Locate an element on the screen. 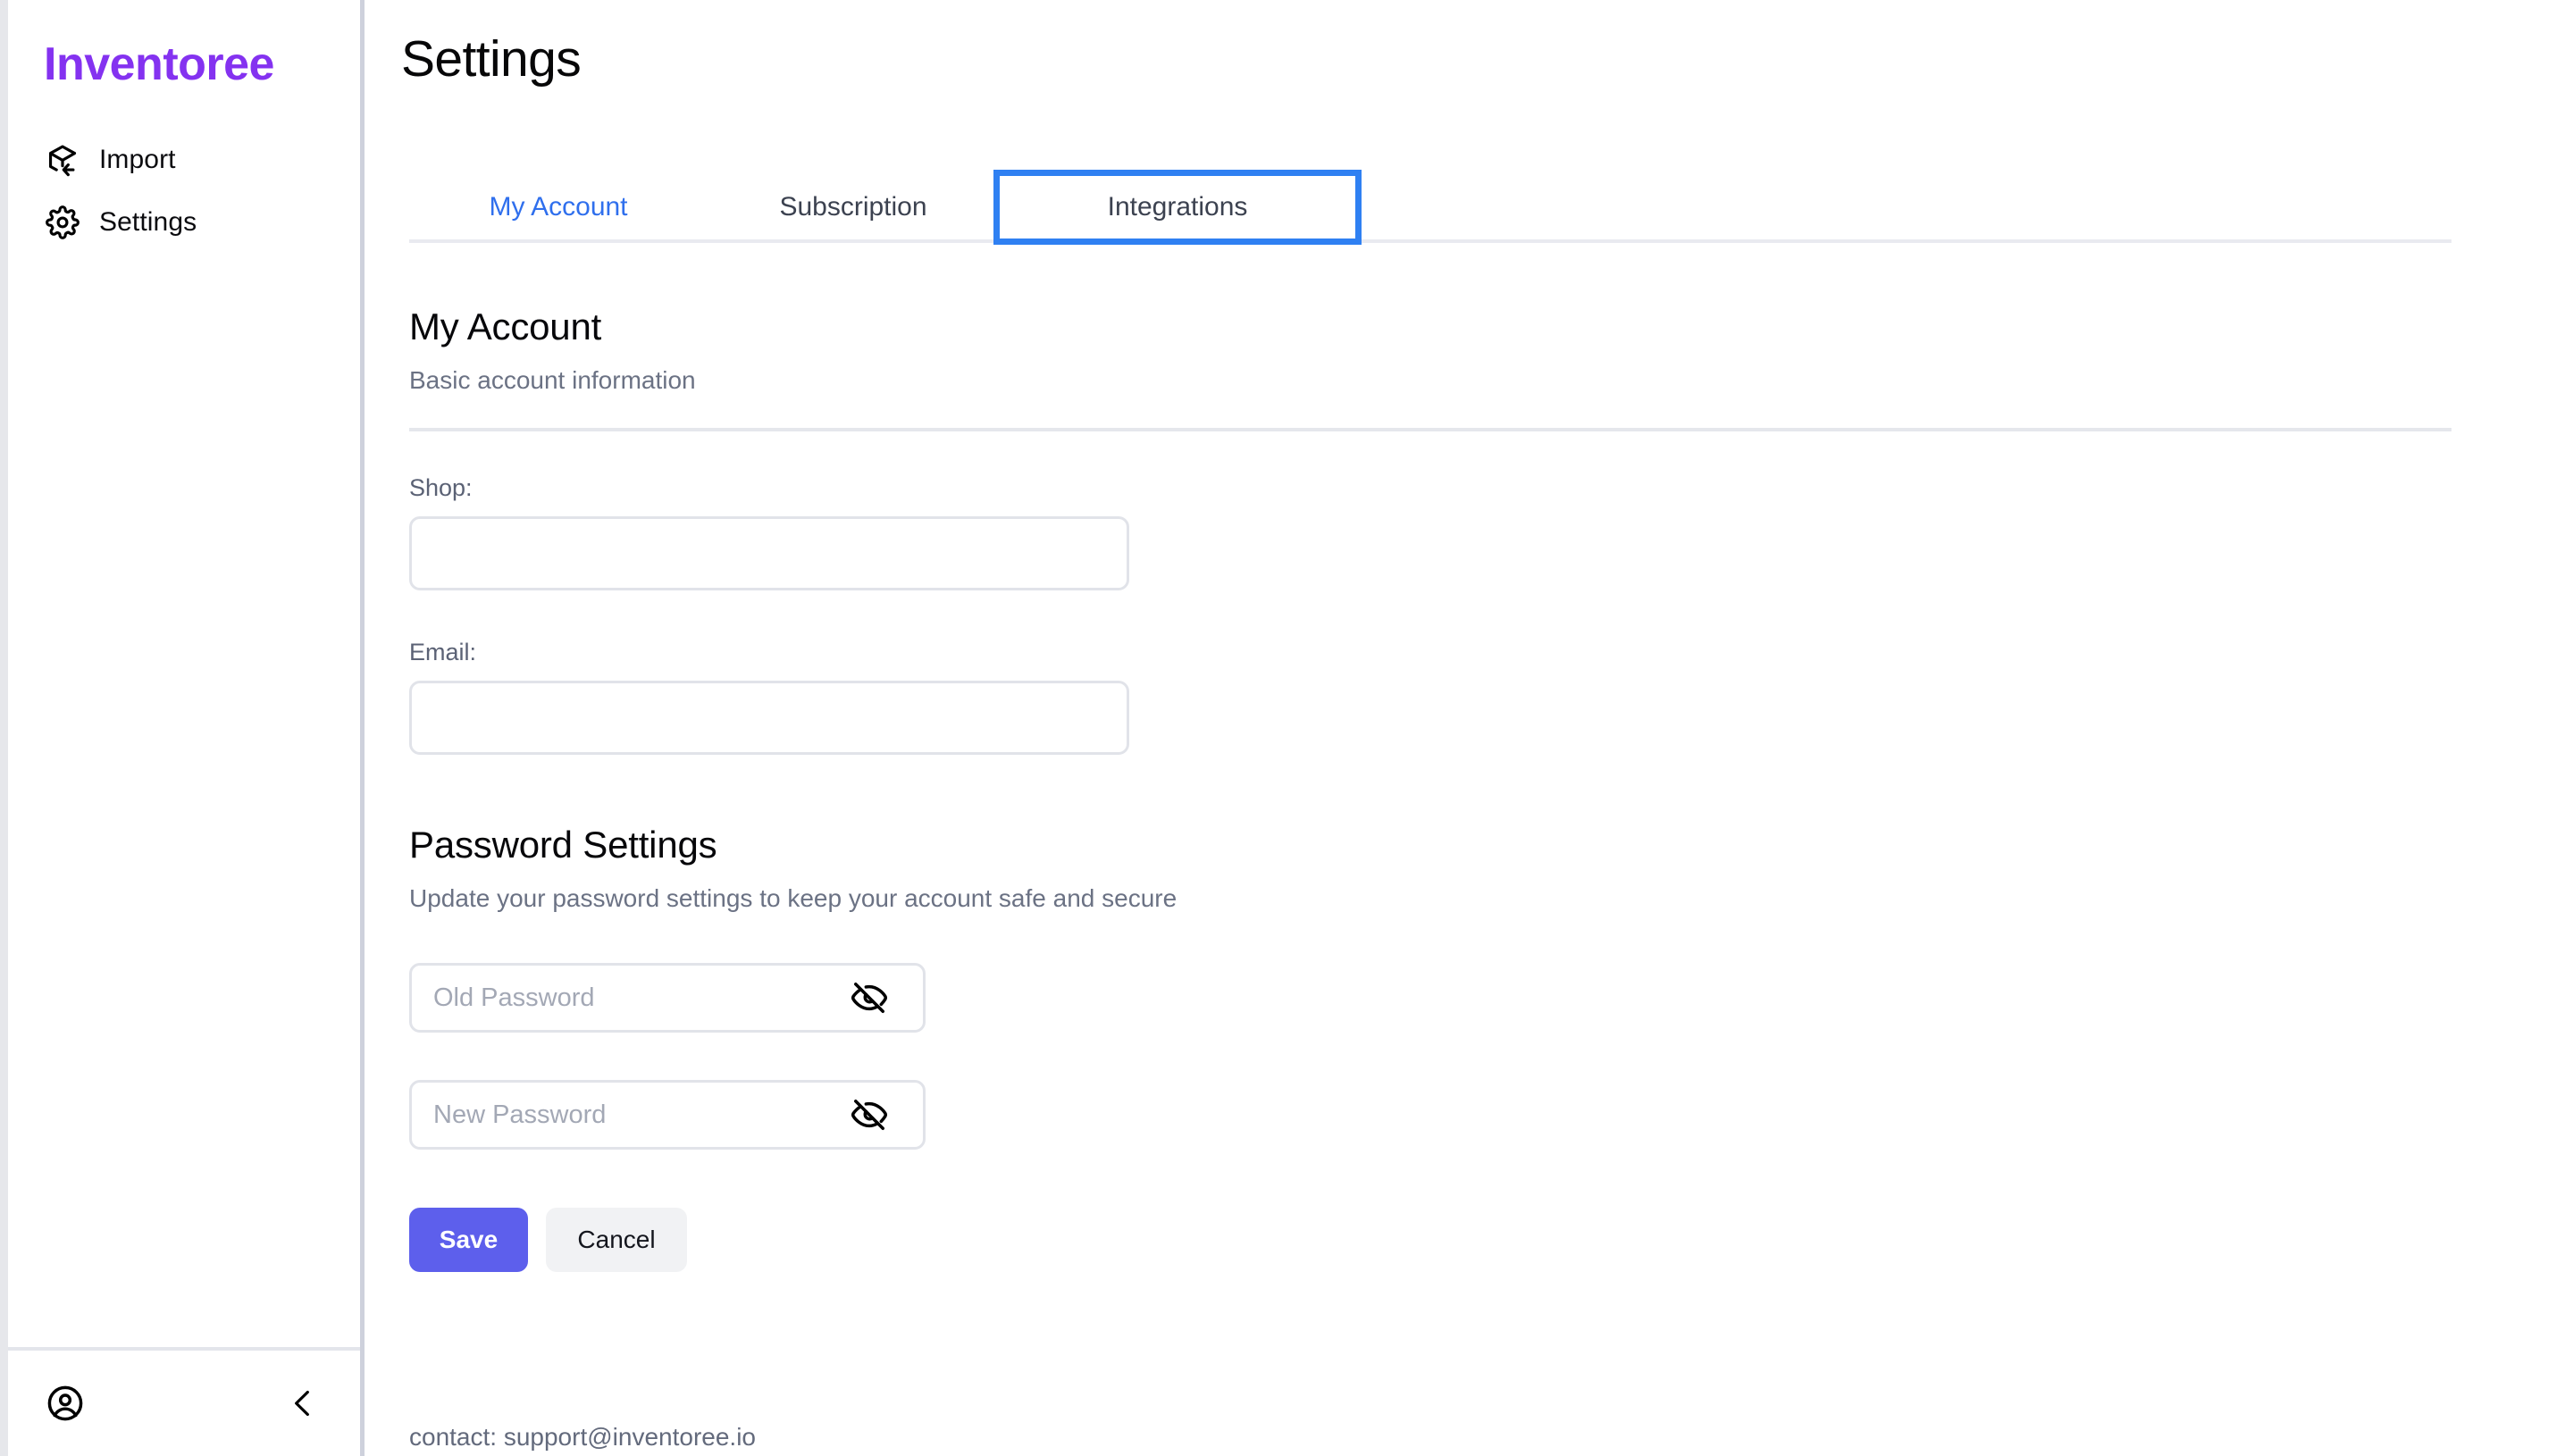 The height and width of the screenshot is (1456, 2573). package-import-icon is located at coordinates (63, 160).